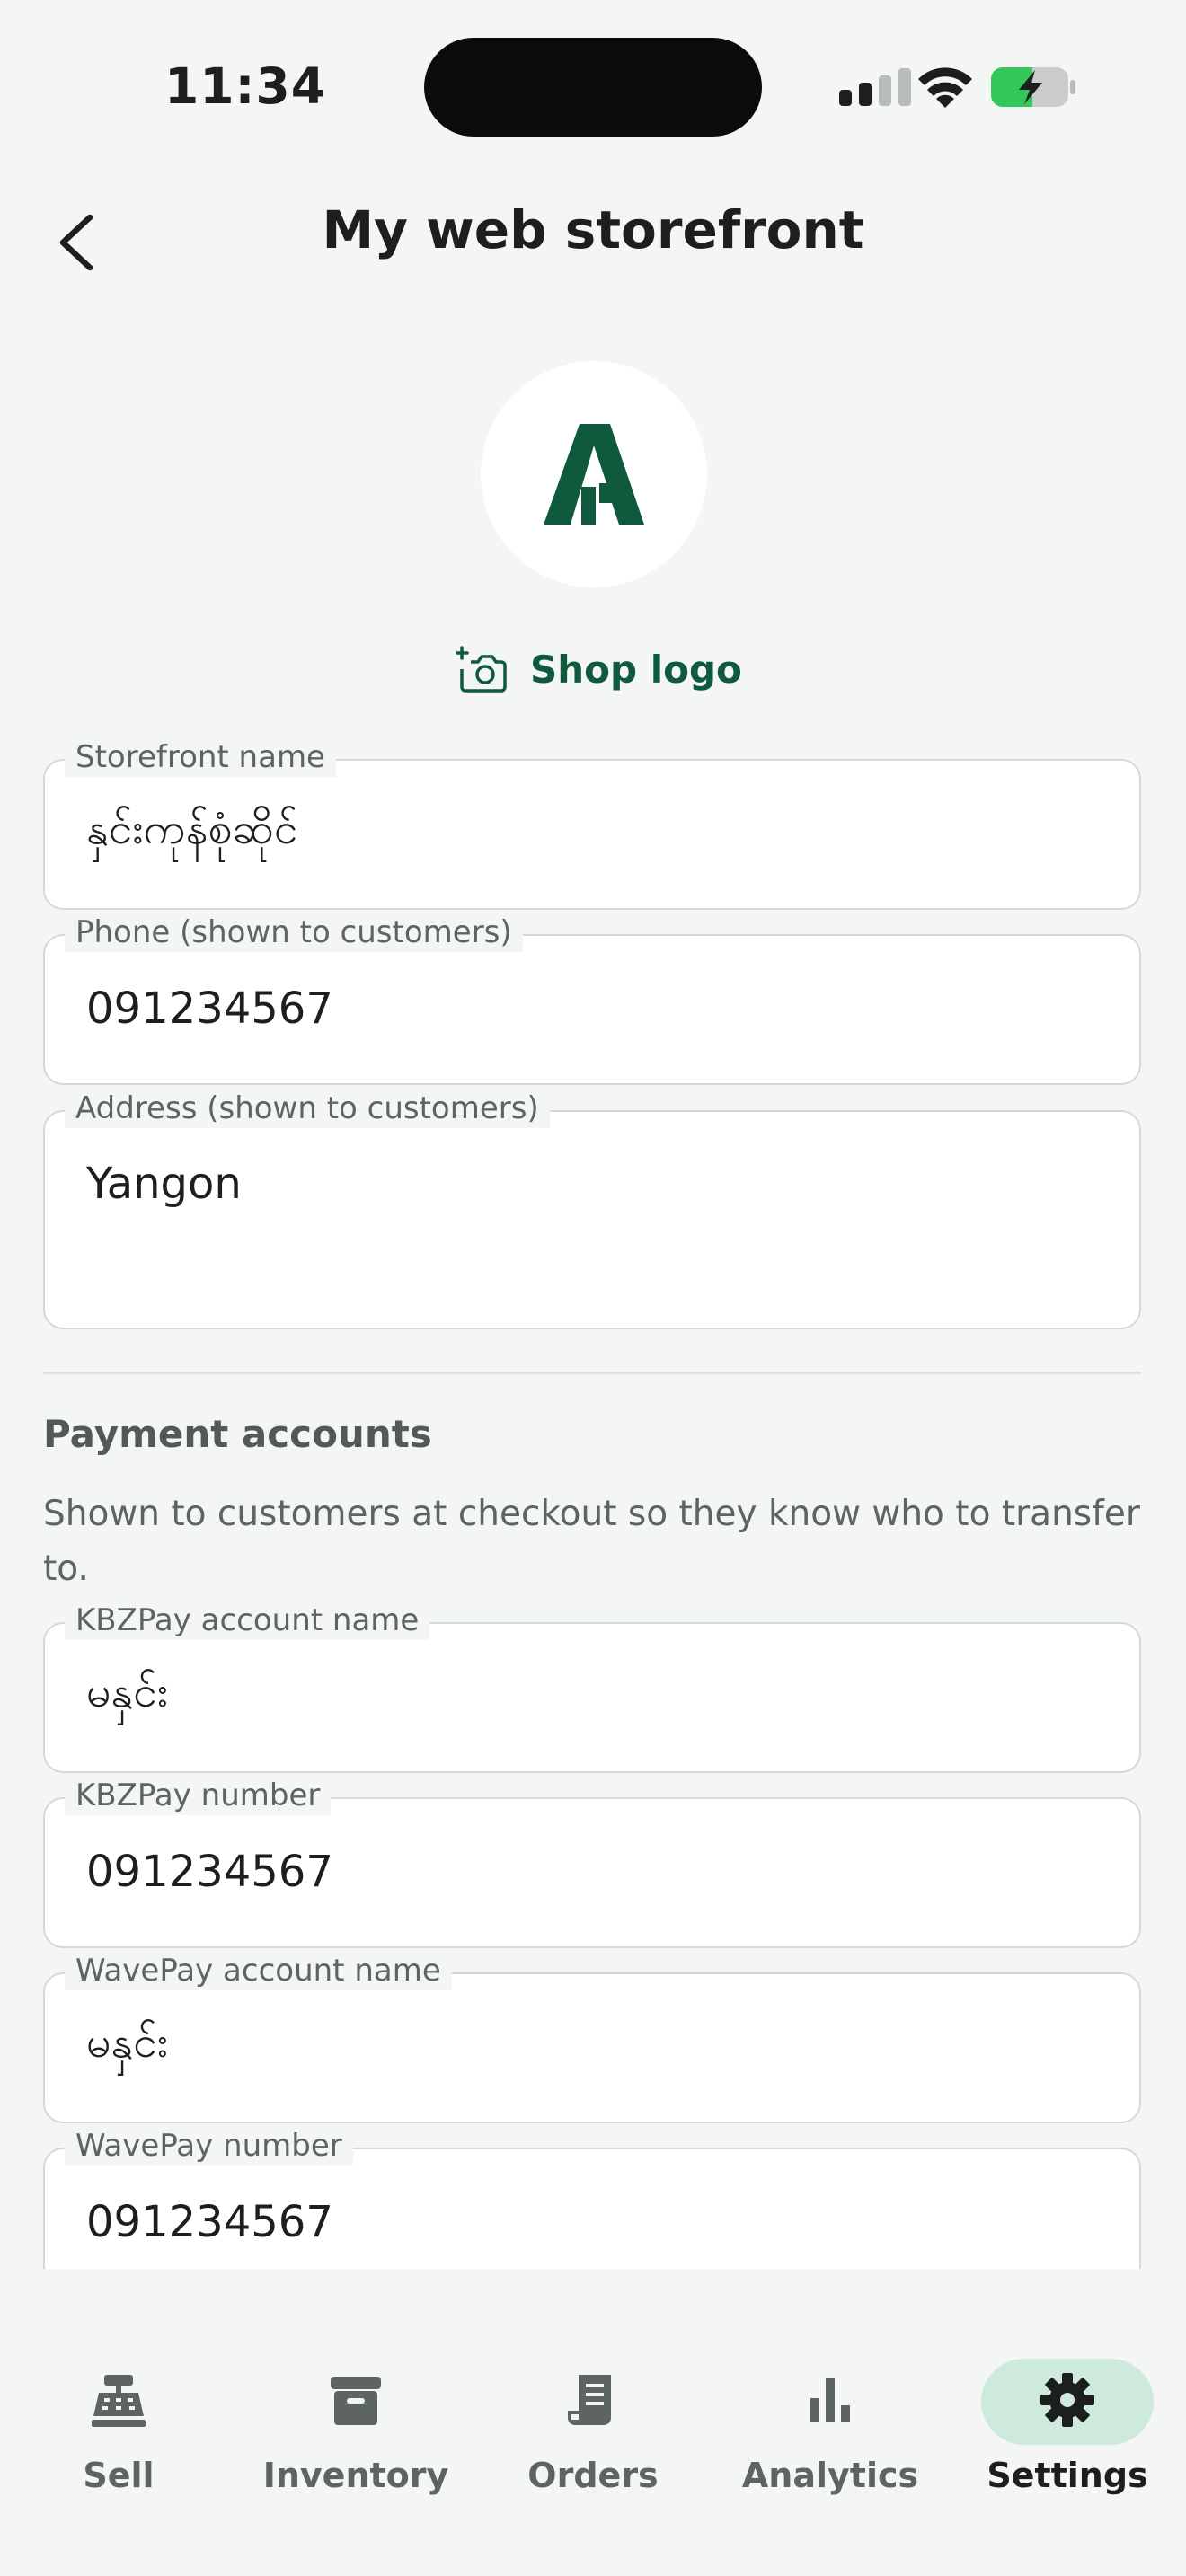  Describe the element at coordinates (593, 2475) in the screenshot. I see `nav-label-orders: Orders` at that location.